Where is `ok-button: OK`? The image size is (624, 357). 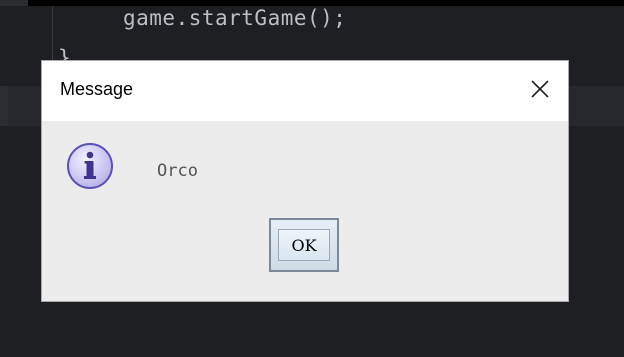 ok-button: OK is located at coordinates (304, 245).